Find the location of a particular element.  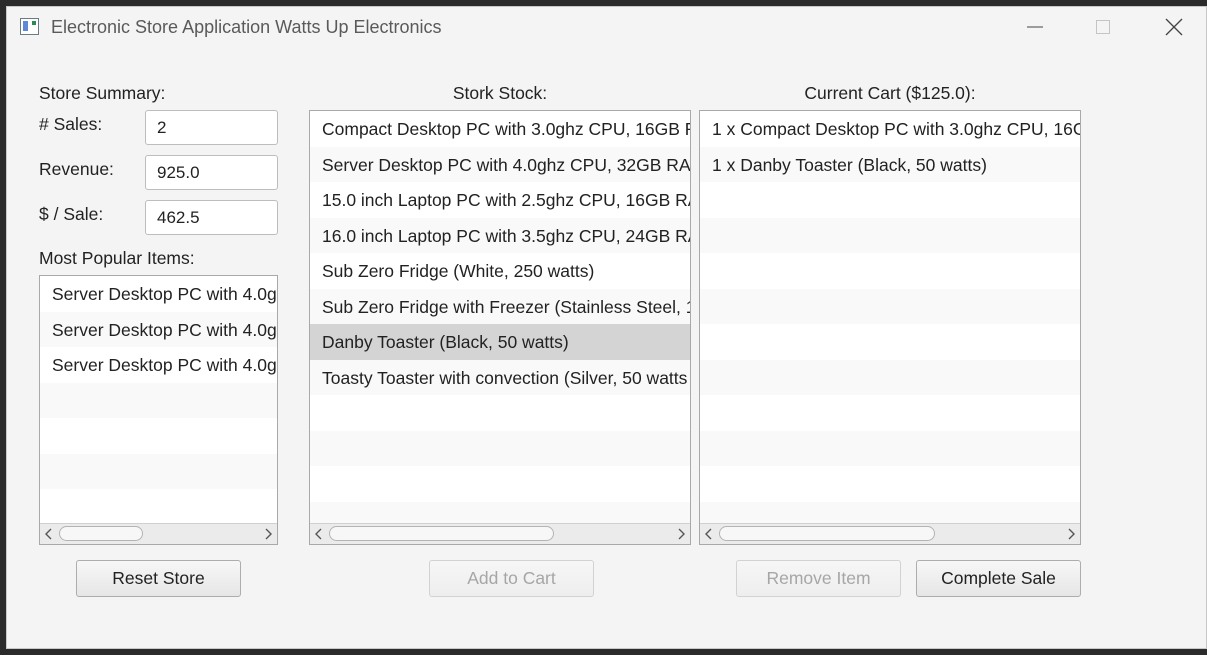

maximize-icon is located at coordinates (1103, 27).